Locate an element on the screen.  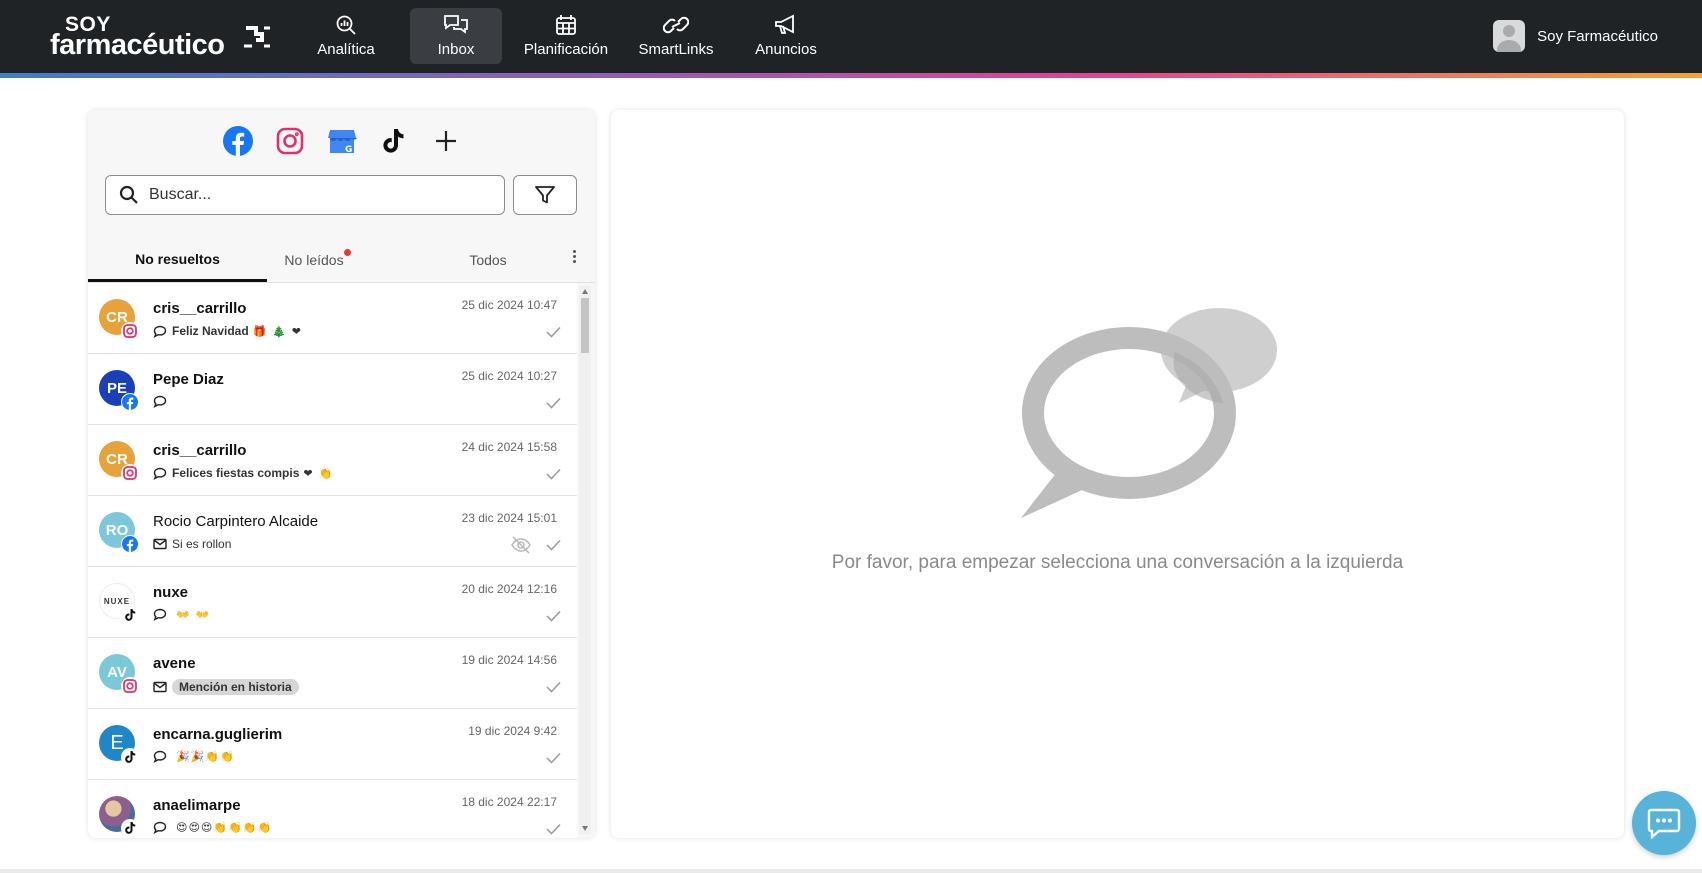
nav-analitica: Analítica is located at coordinates (346, 36).